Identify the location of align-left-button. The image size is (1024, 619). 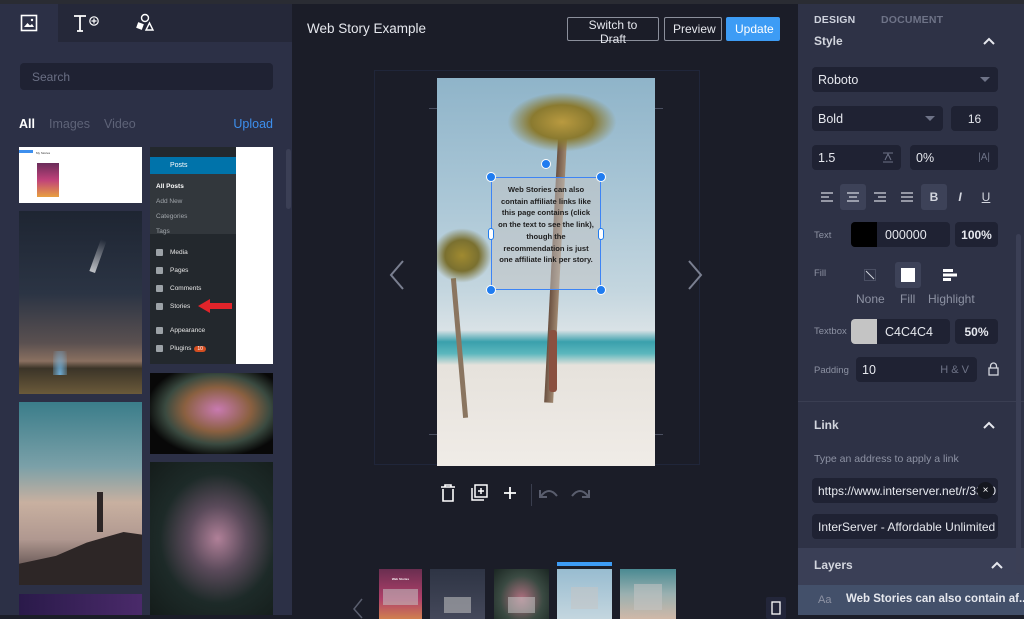
(827, 197).